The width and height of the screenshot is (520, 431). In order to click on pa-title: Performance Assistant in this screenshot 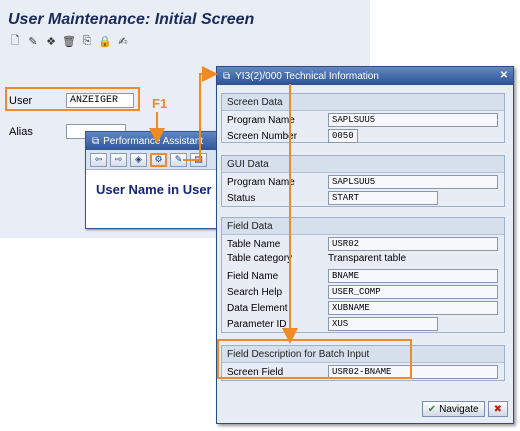, I will do `click(153, 141)`.